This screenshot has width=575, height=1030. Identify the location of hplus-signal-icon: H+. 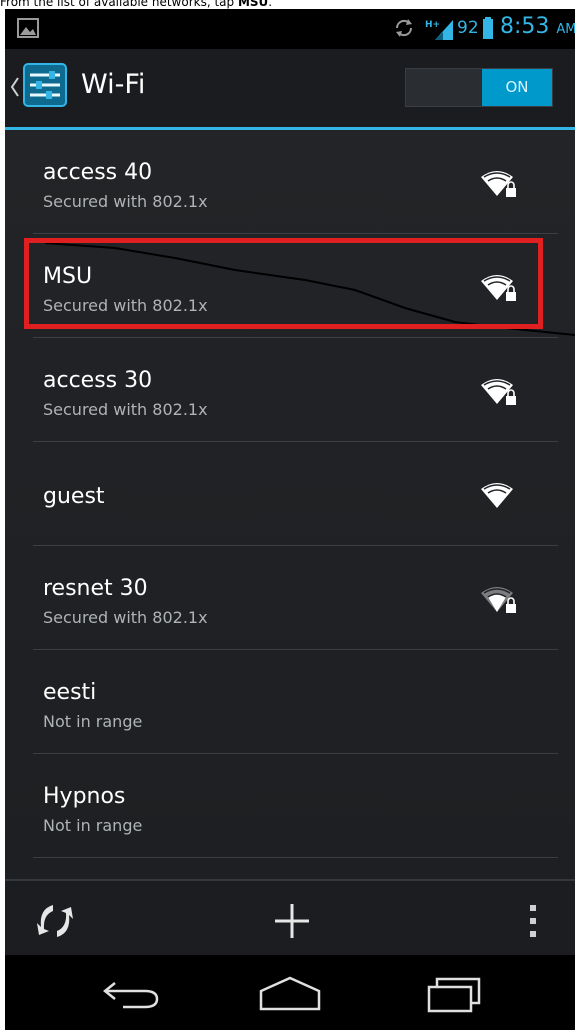
(439, 30).